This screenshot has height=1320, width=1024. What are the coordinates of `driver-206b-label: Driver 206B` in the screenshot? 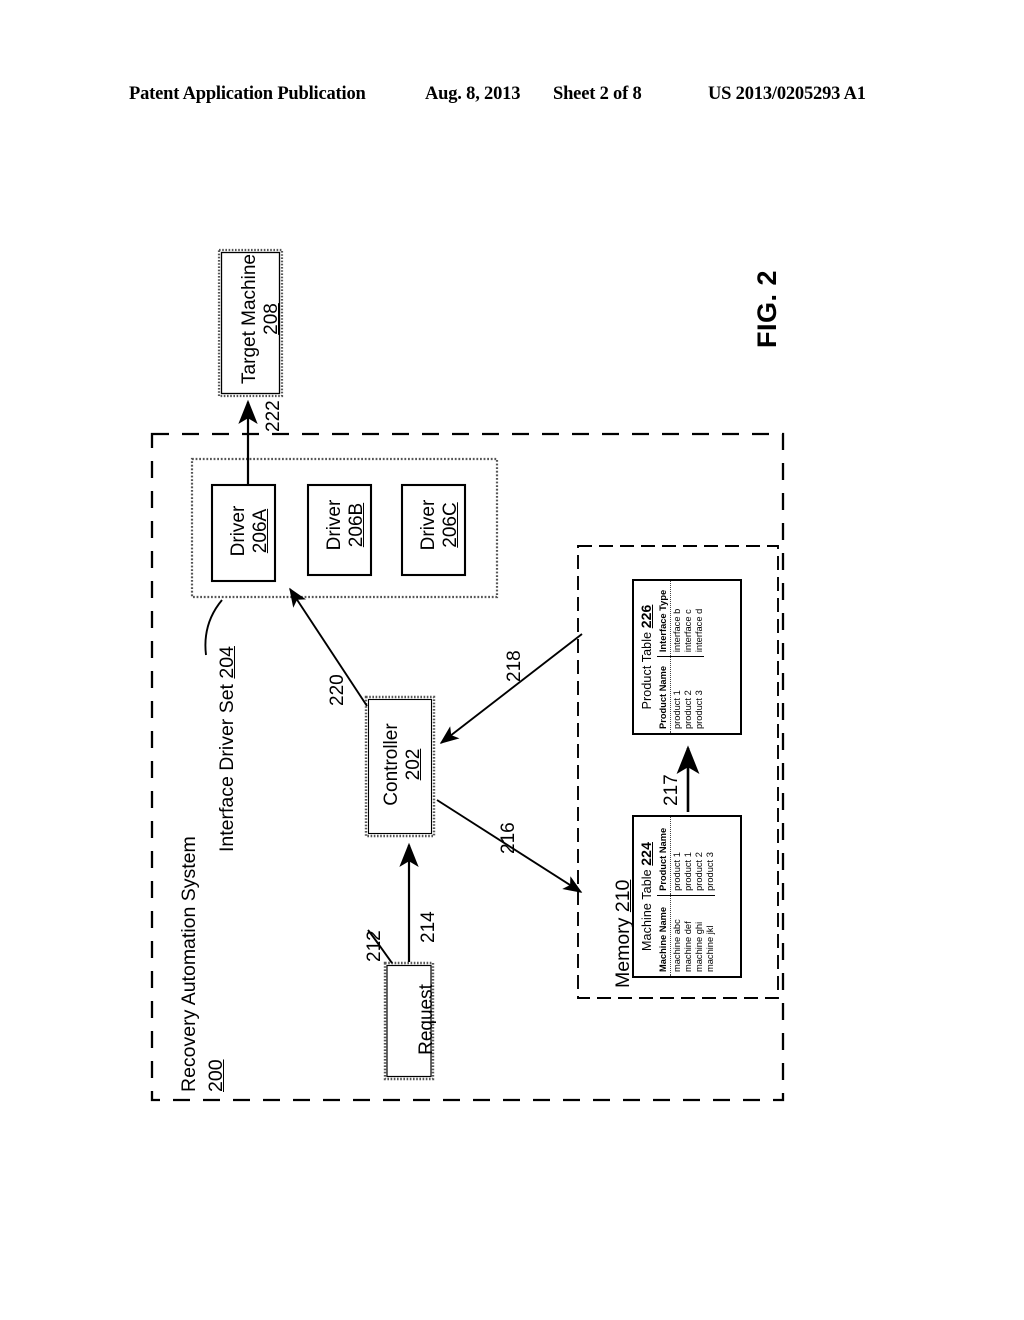 It's located at (346, 525).